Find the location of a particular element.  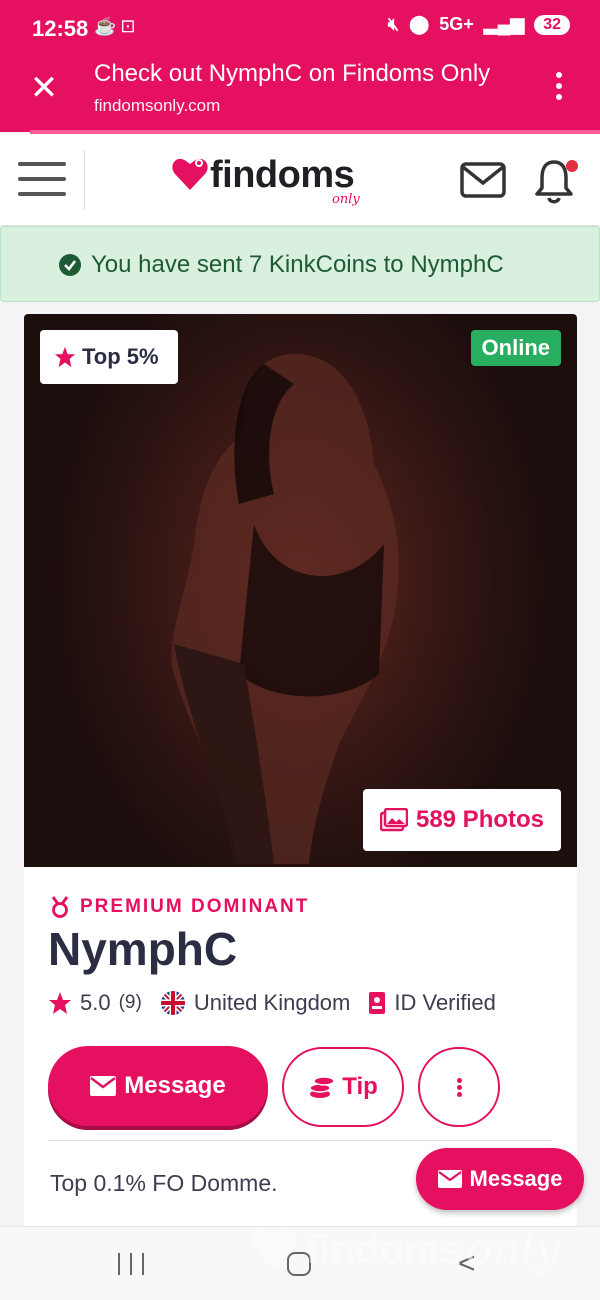

profile-meta: 5.0 (9) United Kingdom ID Verified is located at coordinates (281, 1003).